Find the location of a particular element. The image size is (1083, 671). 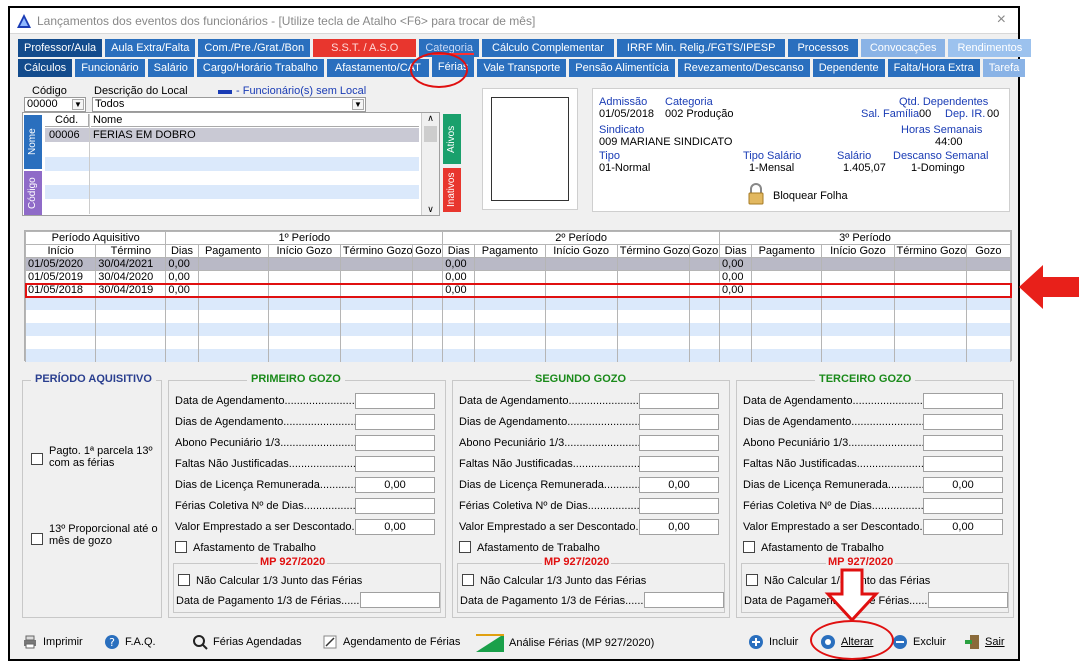

table-row: 01/05/2018 30/04/2019 0,00 0,00 0,00 is located at coordinates (518, 290).